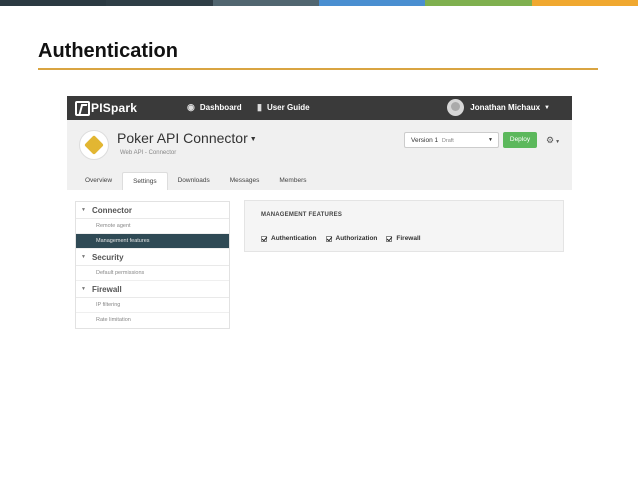  Describe the element at coordinates (259, 107) in the screenshot. I see `book-icon: ▮` at that location.